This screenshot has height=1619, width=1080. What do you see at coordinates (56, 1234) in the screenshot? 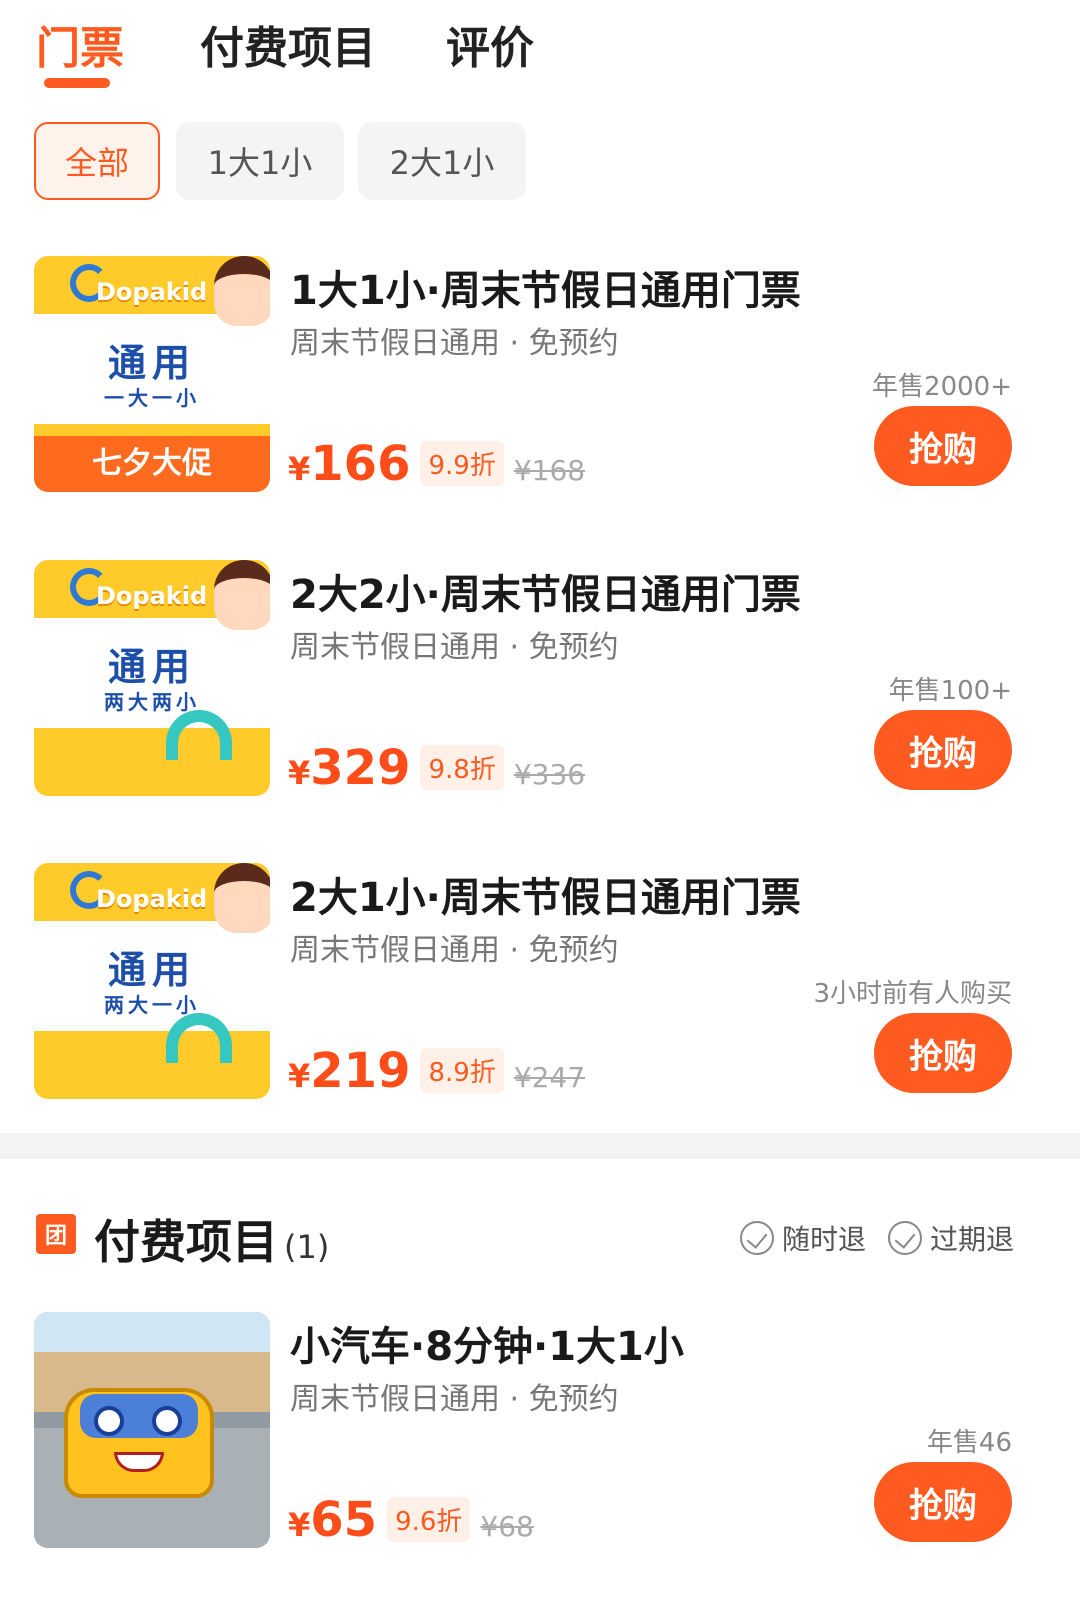
I see `group-buy-icon: 团` at bounding box center [56, 1234].